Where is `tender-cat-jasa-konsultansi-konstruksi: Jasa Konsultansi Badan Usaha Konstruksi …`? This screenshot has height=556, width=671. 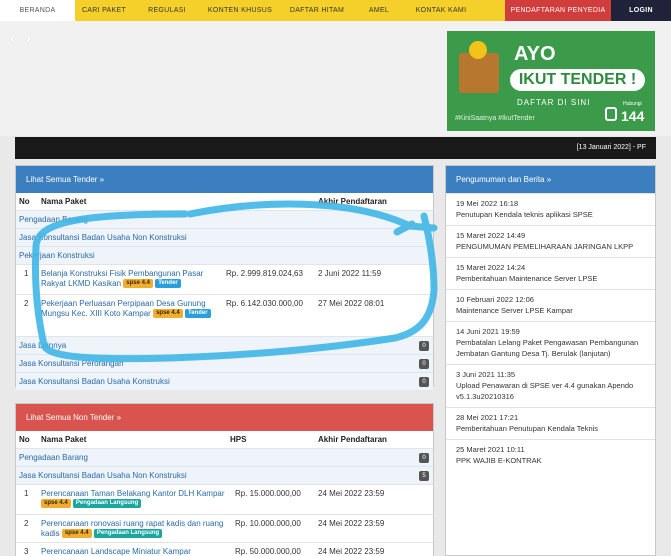
tender-cat-jasa-konsultansi-konstruksi: Jasa Konsultansi Badan Usaha Konstruksi … is located at coordinates (224, 381).